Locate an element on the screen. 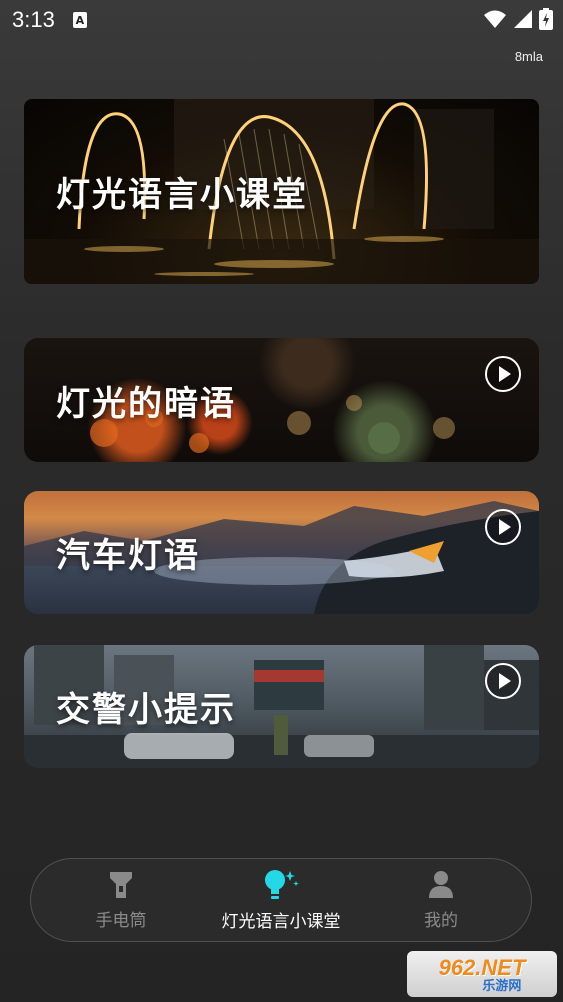  status-icons is located at coordinates (518, 19).